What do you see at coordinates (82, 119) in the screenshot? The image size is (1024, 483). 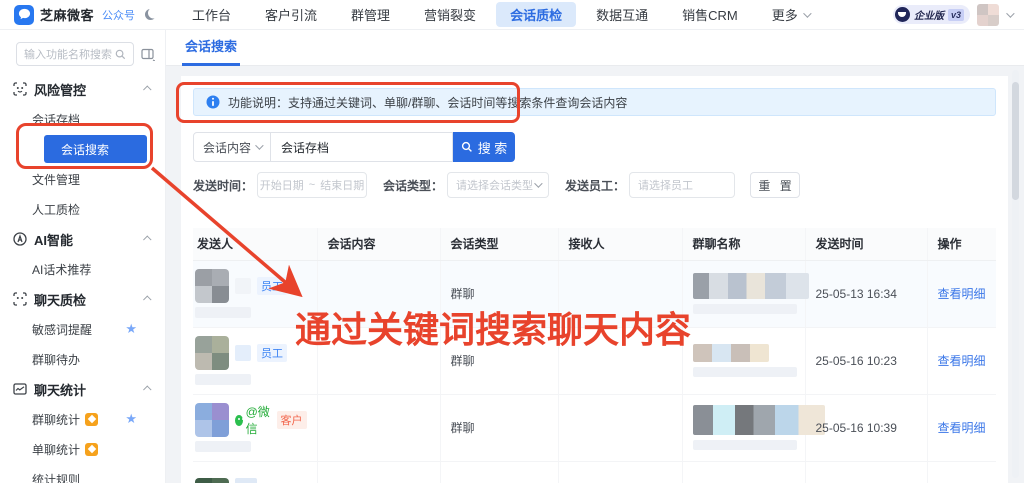 I see `sidebar-item-session-archive: 会话存档` at bounding box center [82, 119].